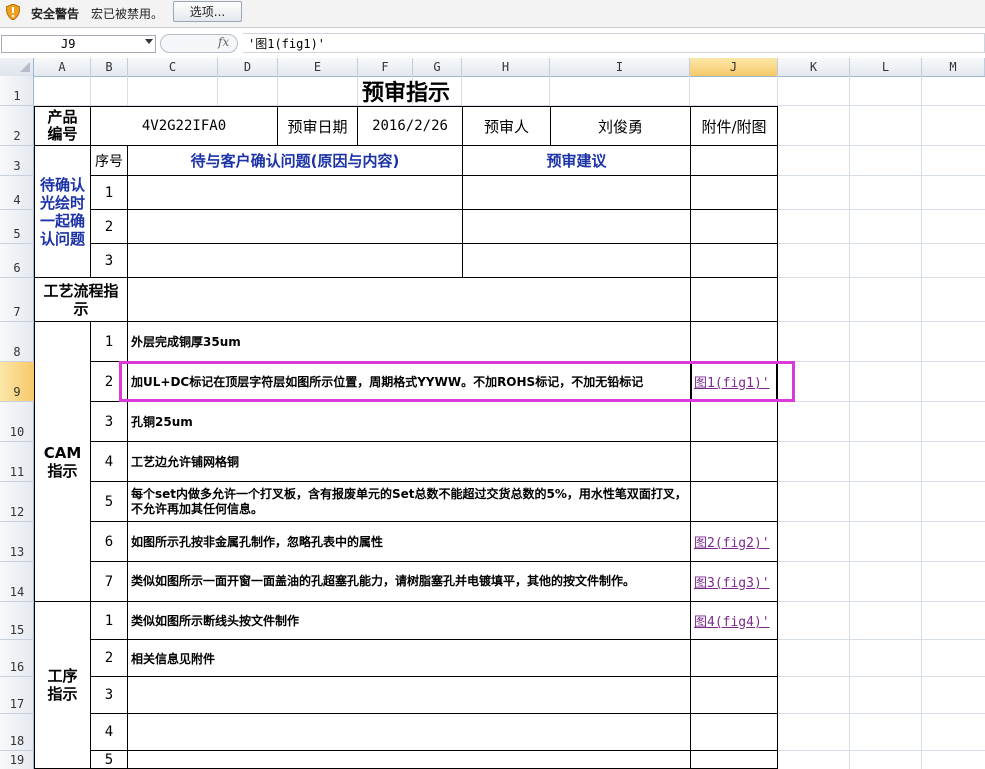 The image size is (985, 769). What do you see at coordinates (953, 67) in the screenshot?
I see `column-header-m: M` at bounding box center [953, 67].